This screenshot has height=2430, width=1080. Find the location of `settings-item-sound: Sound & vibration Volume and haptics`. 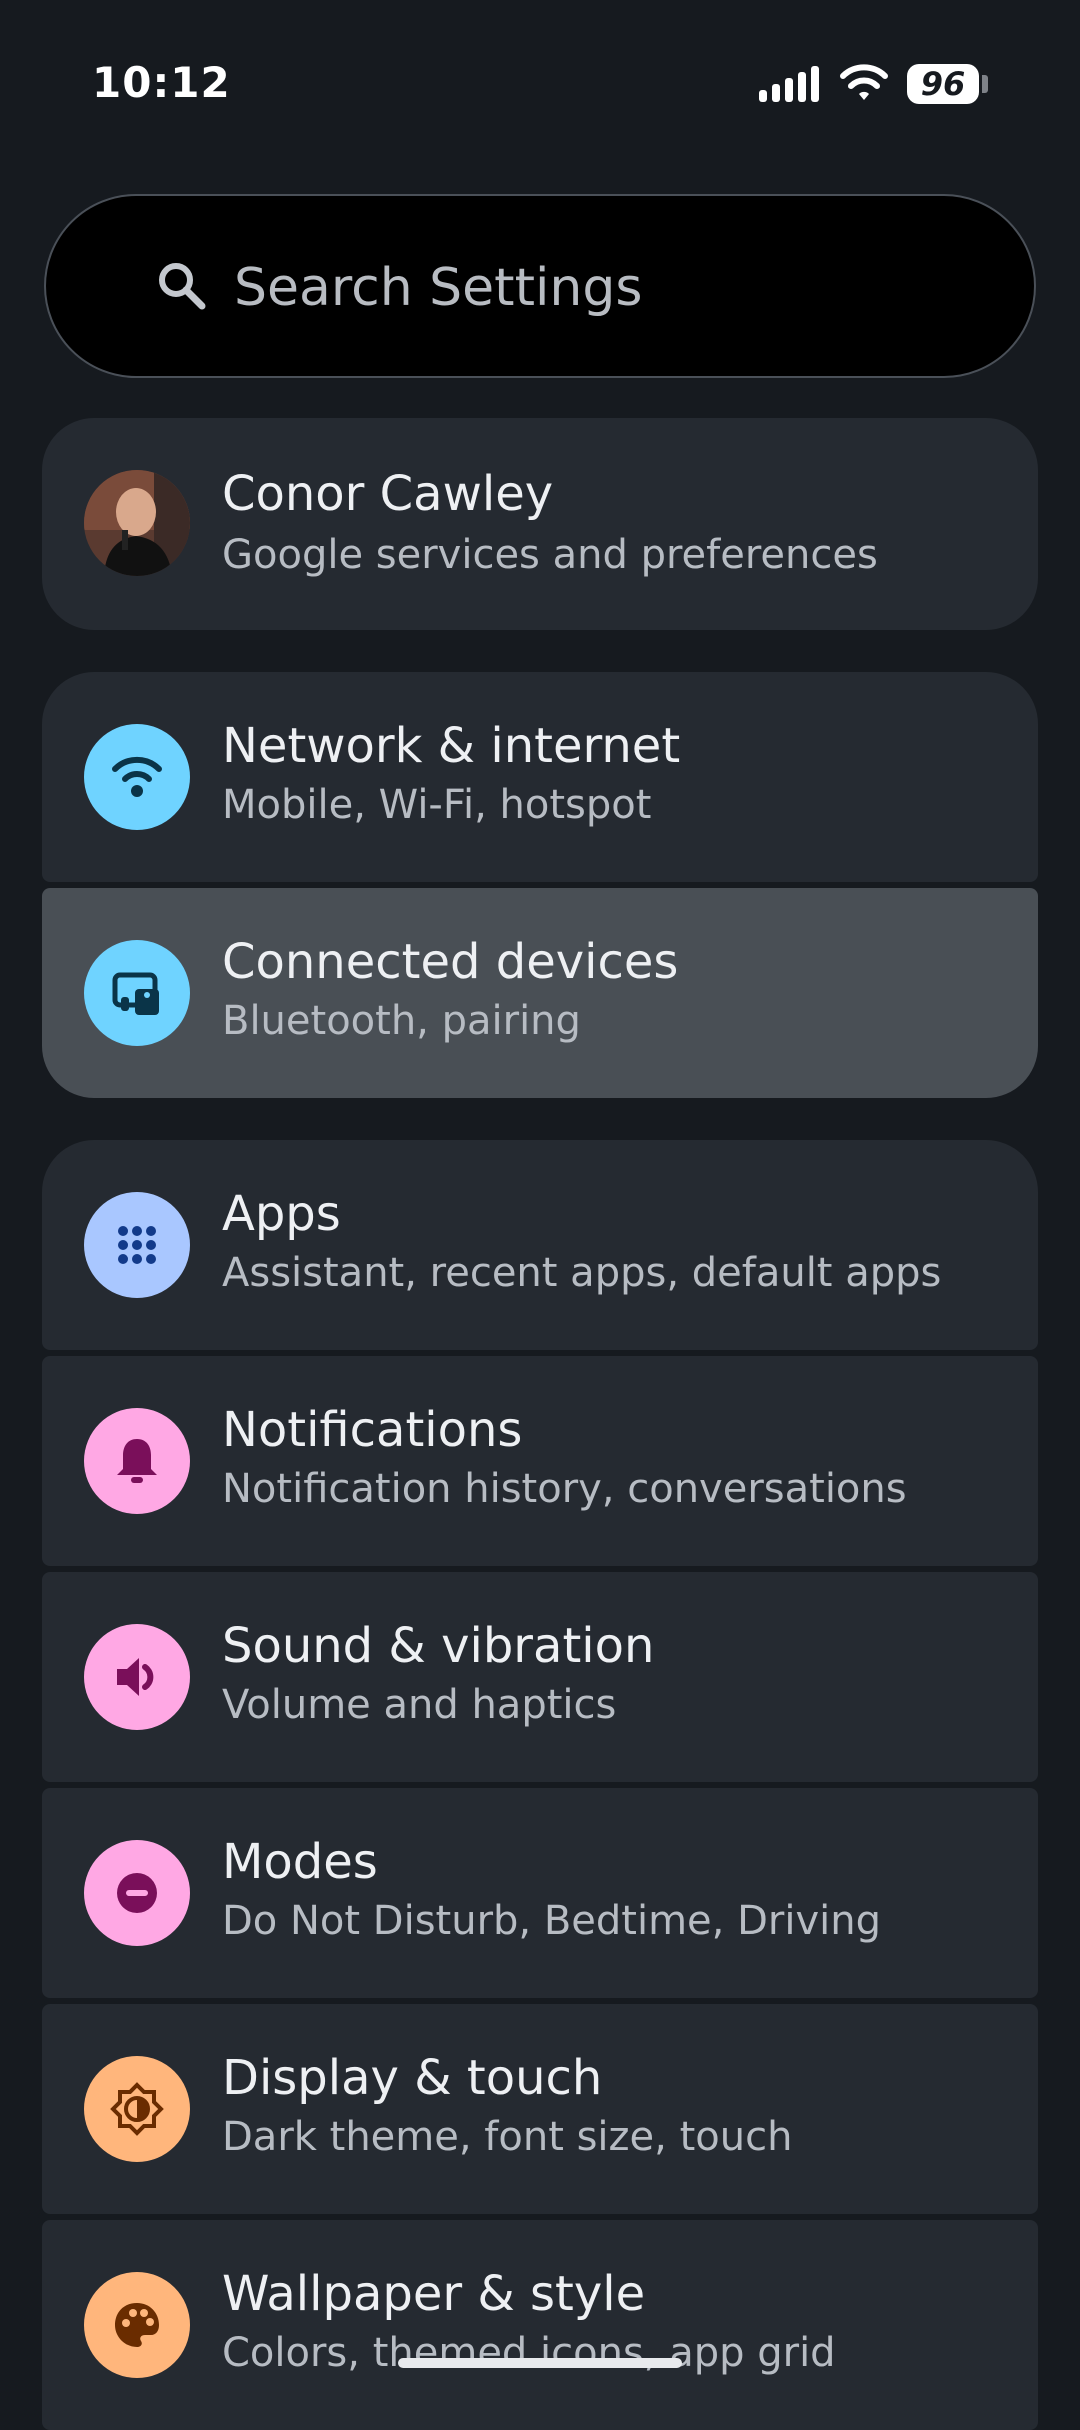

settings-item-sound: Sound & vibration Volume and haptics is located at coordinates (540, 1677).